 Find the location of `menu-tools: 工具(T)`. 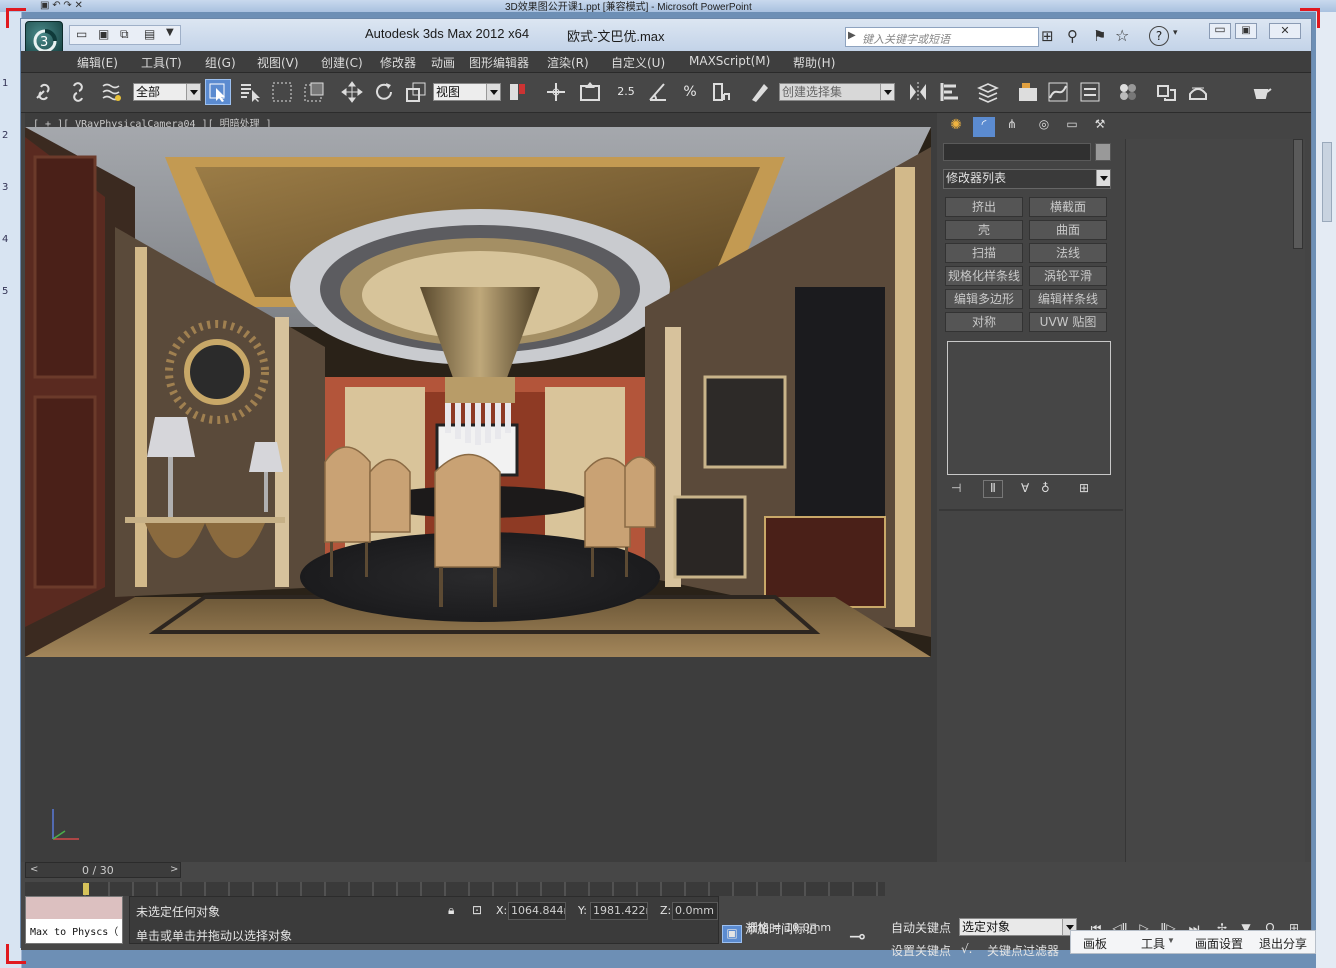

menu-tools: 工具(T) is located at coordinates (161, 62).